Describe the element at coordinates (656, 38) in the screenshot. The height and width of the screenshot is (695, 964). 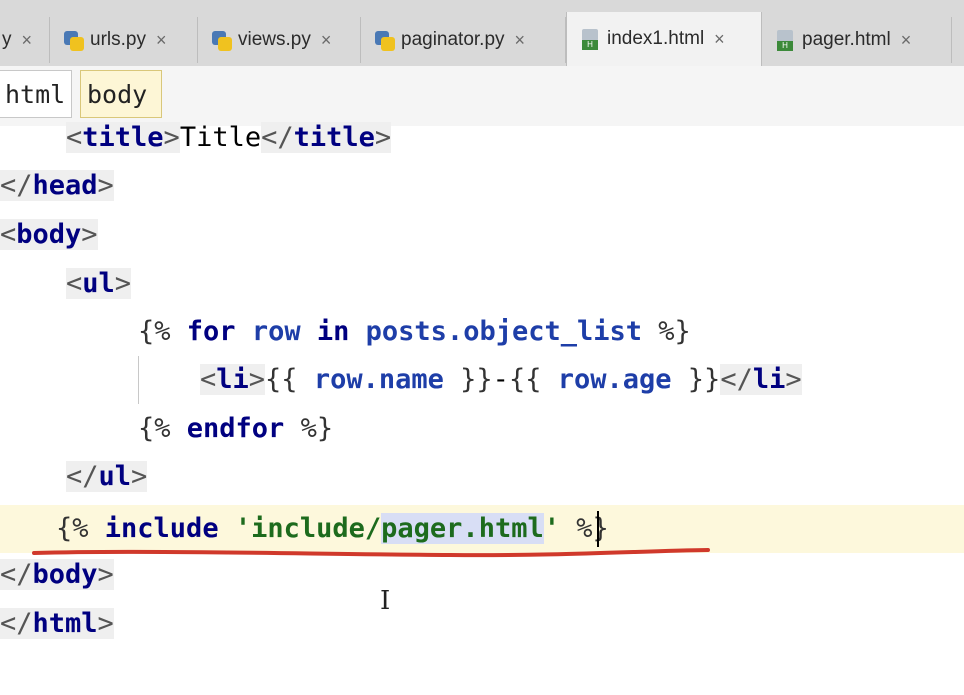
I see `tab-label: index1.html` at that location.